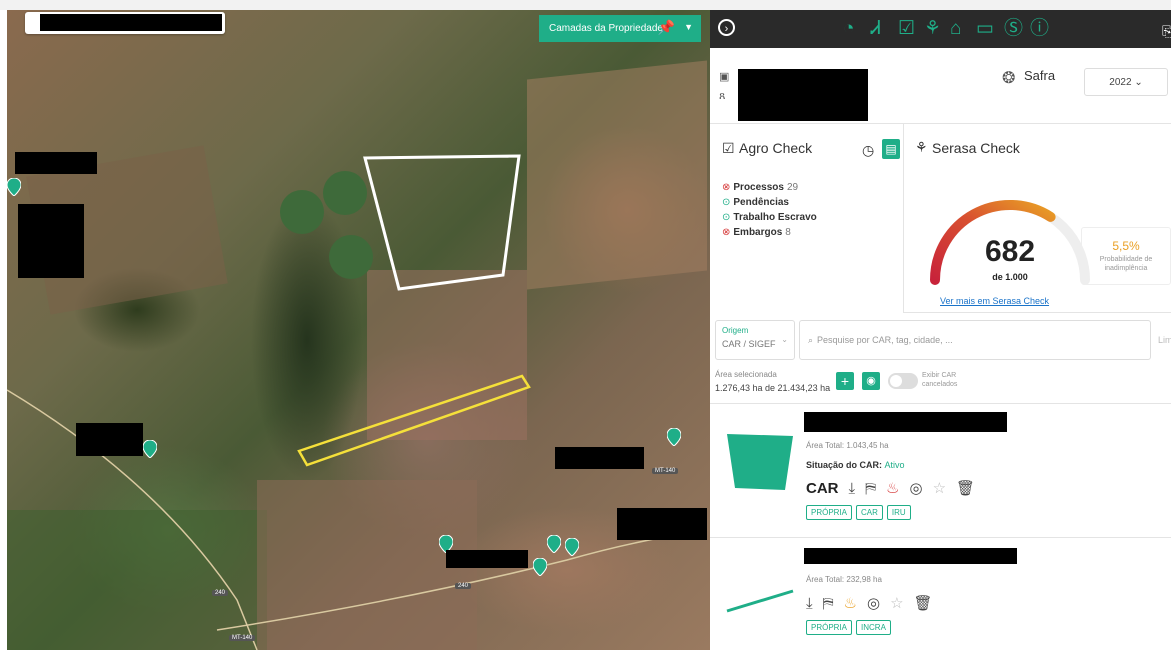 The width and height of the screenshot is (1171, 650). Describe the element at coordinates (844, 579) in the screenshot. I see `property-area: Área Total: 232,98 ha` at that location.